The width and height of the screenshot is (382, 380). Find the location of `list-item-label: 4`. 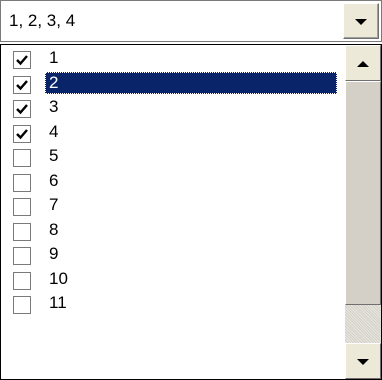

list-item-label: 4 is located at coordinates (54, 131).